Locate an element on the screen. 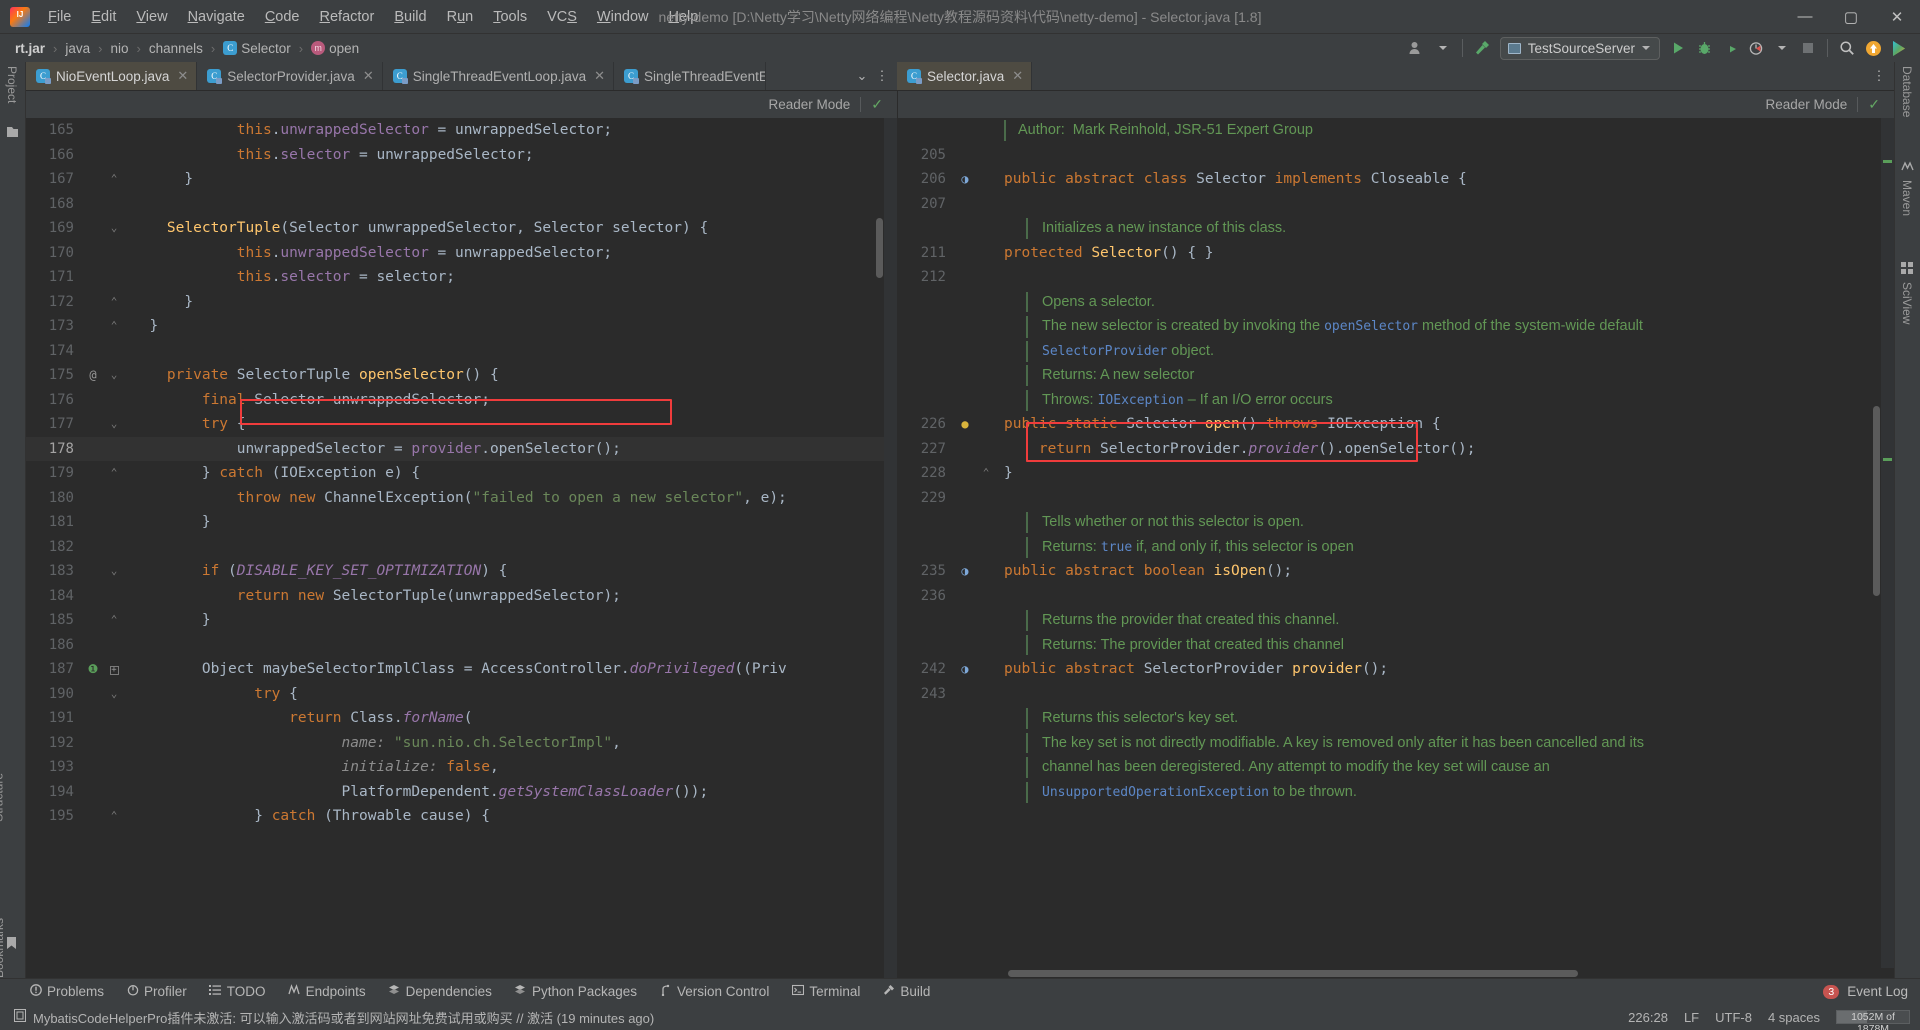  menu-edit: Edit is located at coordinates (103, 17).